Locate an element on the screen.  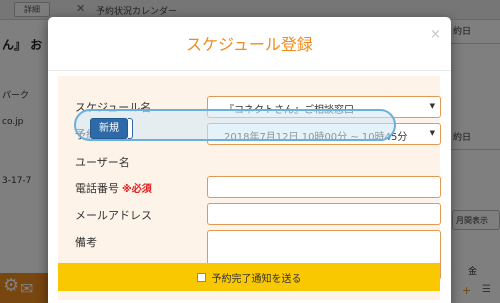
notify-label: 予約完了通知を送る is located at coordinates (256, 279).